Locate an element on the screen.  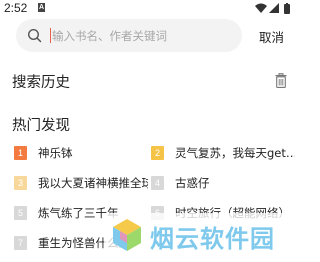
watermark-text: 烟云软件园 is located at coordinates (212, 239).